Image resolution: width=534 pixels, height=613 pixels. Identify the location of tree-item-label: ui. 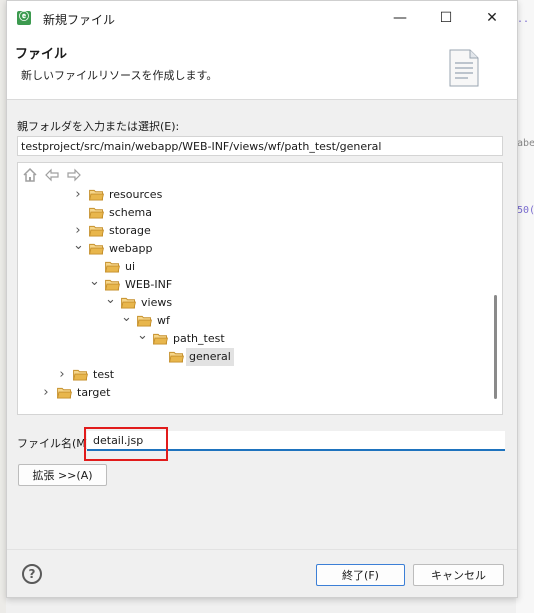
(130, 266).